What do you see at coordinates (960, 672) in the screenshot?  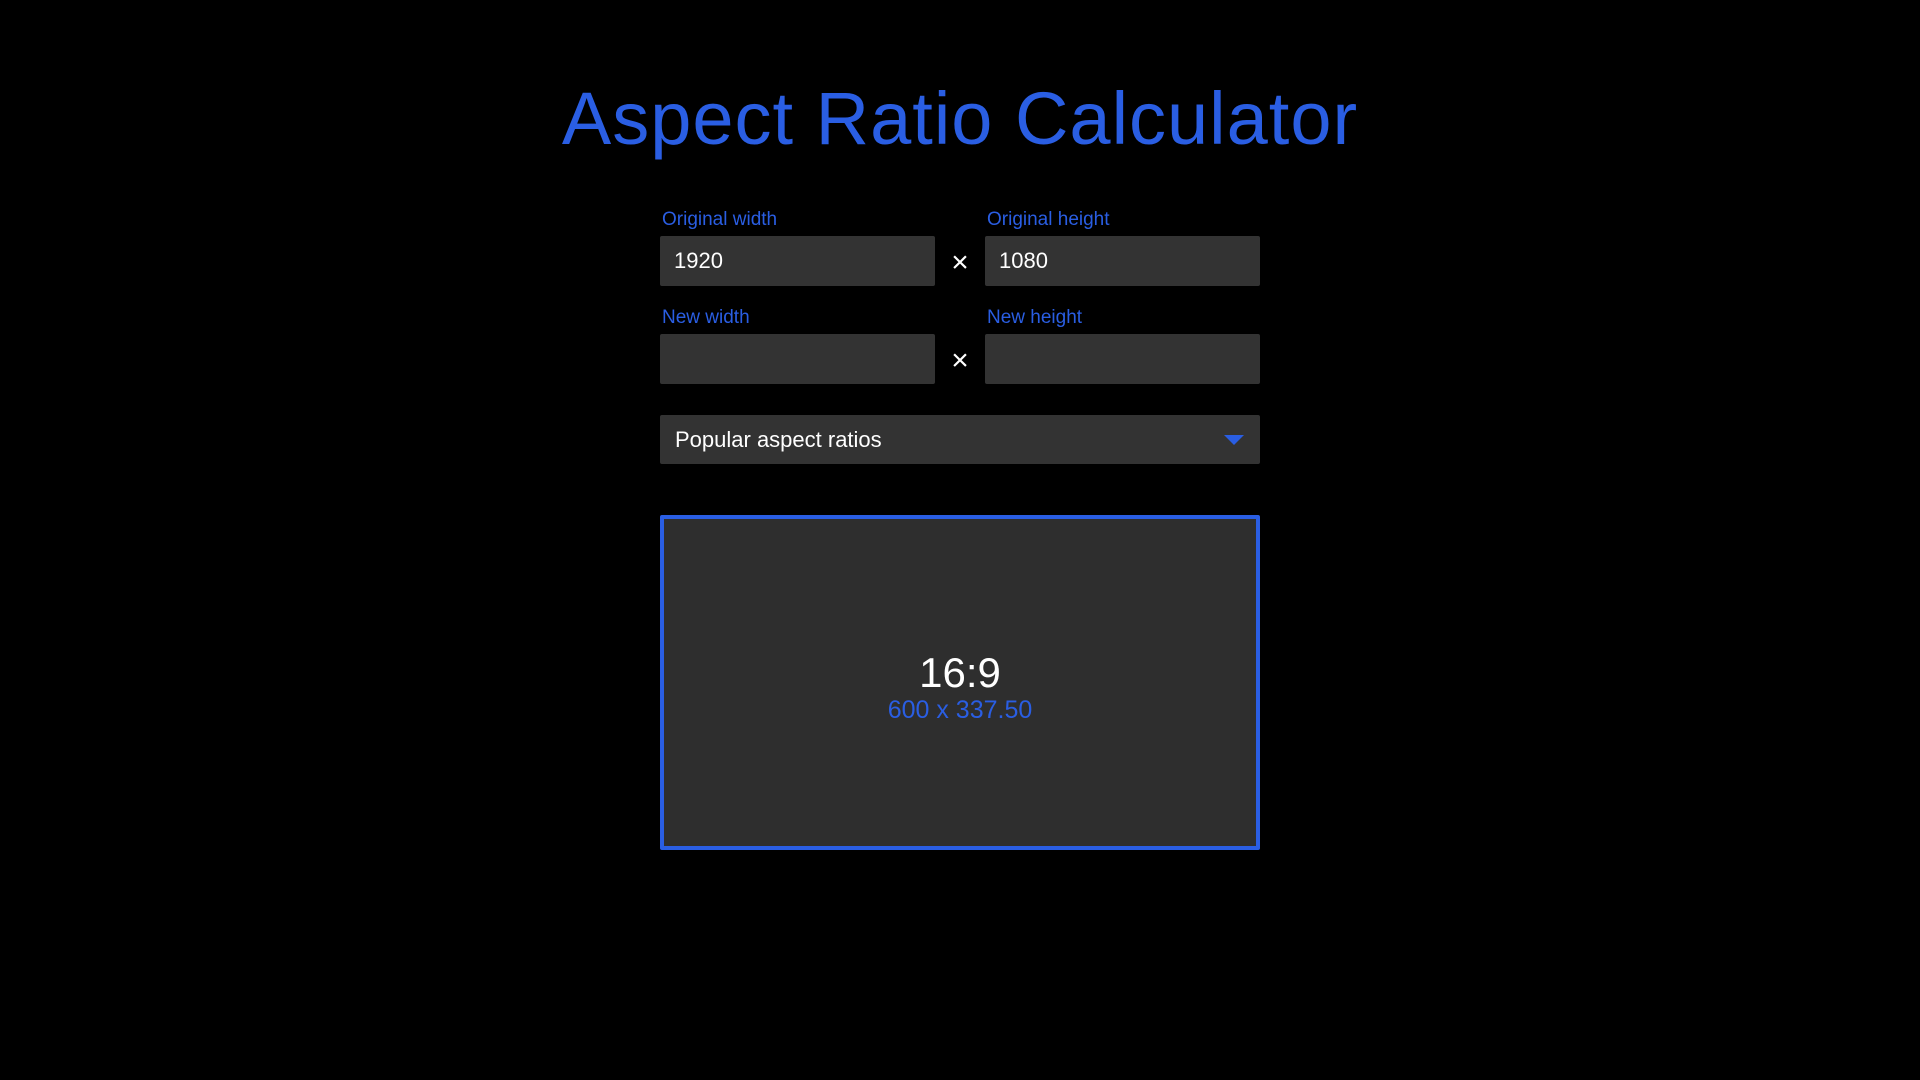 I see `ratio-text: 16:9` at bounding box center [960, 672].